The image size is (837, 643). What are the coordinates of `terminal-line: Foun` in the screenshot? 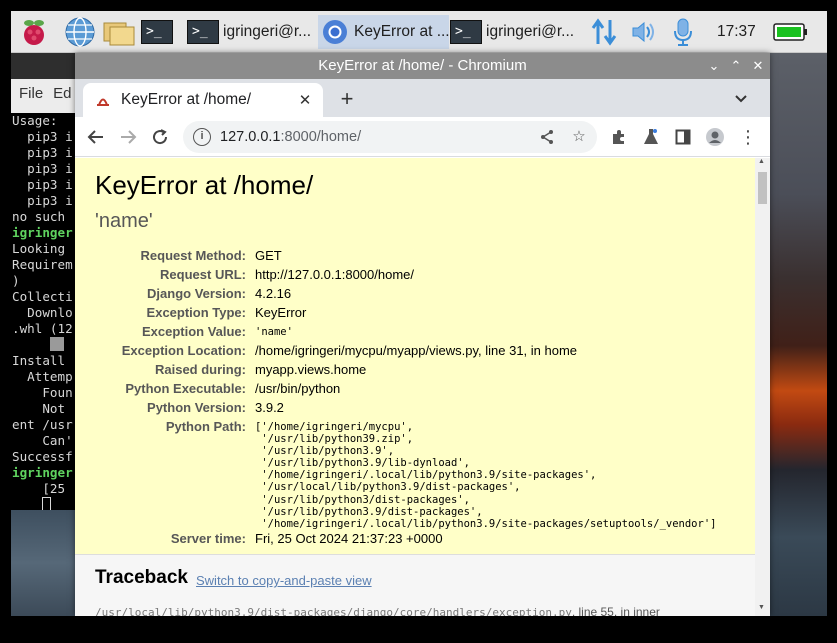 It's located at (42, 392).